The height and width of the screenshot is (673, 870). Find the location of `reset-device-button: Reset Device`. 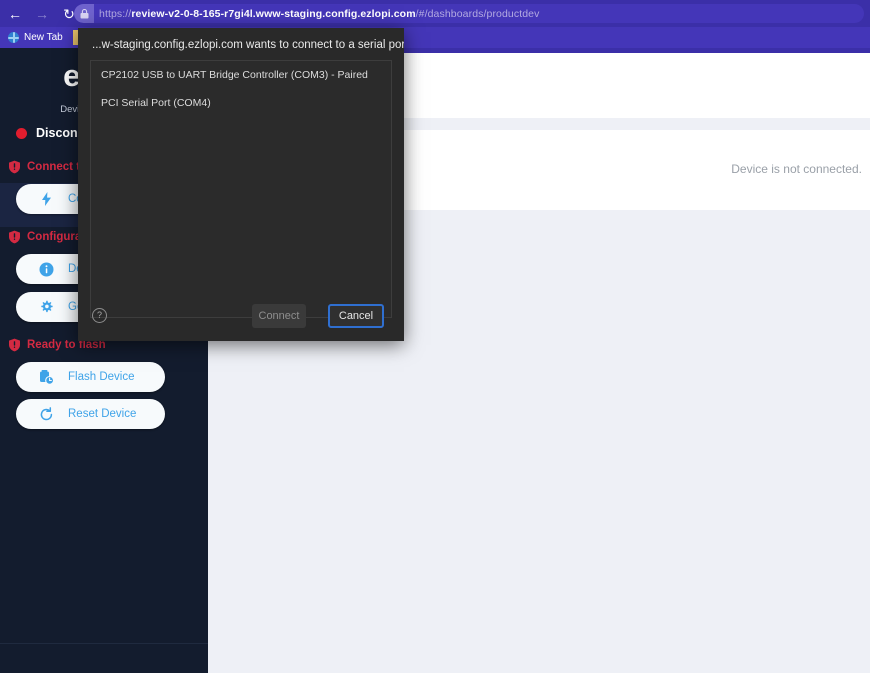

reset-device-button: Reset Device is located at coordinates (90, 414).